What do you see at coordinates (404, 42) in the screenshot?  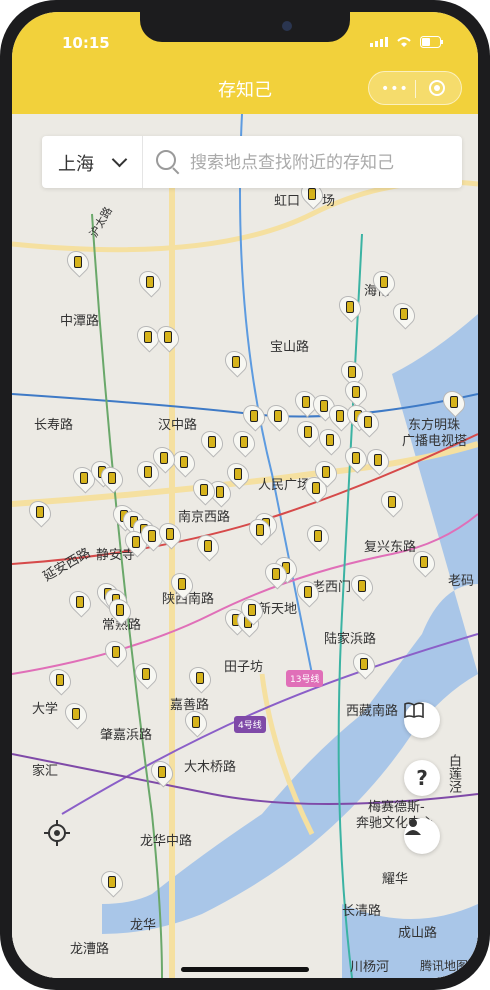 I see `wifi-icon` at bounding box center [404, 42].